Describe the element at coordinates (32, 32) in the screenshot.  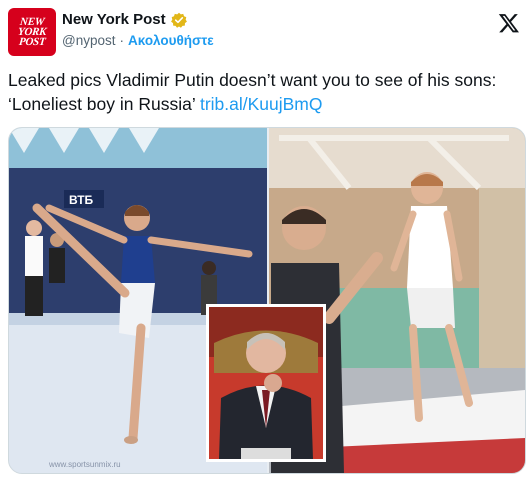
I see `nypost-avatar: NEW YORK POST` at that location.